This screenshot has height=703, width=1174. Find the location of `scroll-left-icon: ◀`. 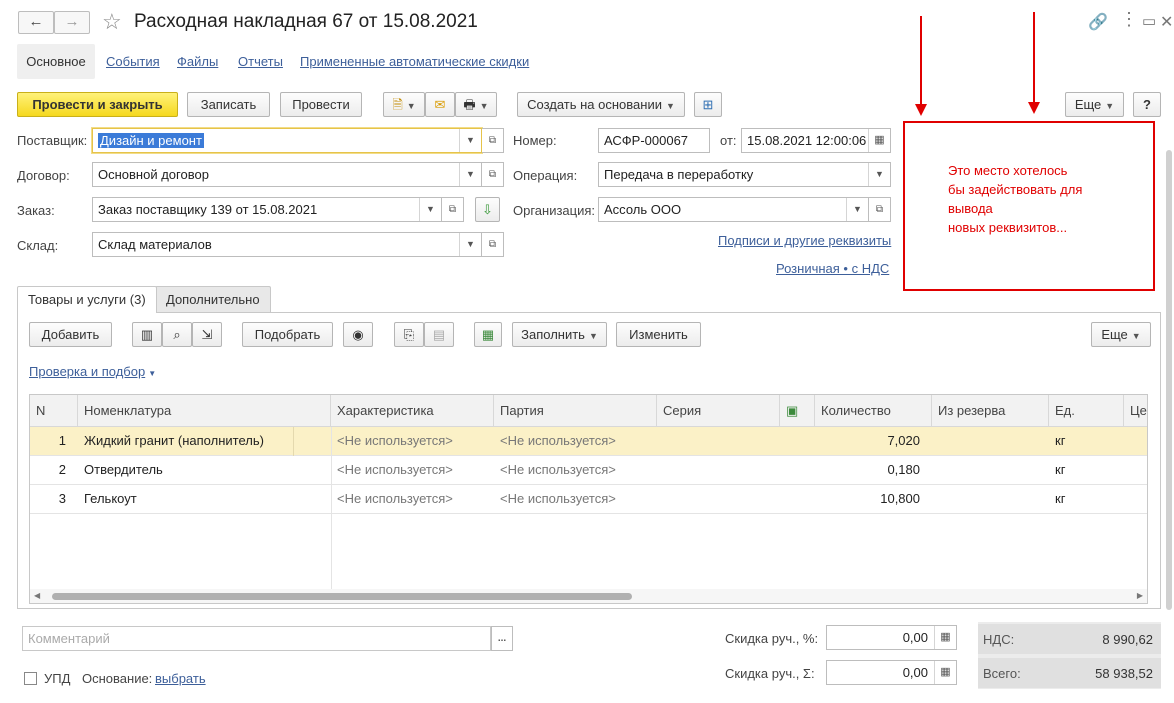

scroll-left-icon: ◀ is located at coordinates (37, 595).